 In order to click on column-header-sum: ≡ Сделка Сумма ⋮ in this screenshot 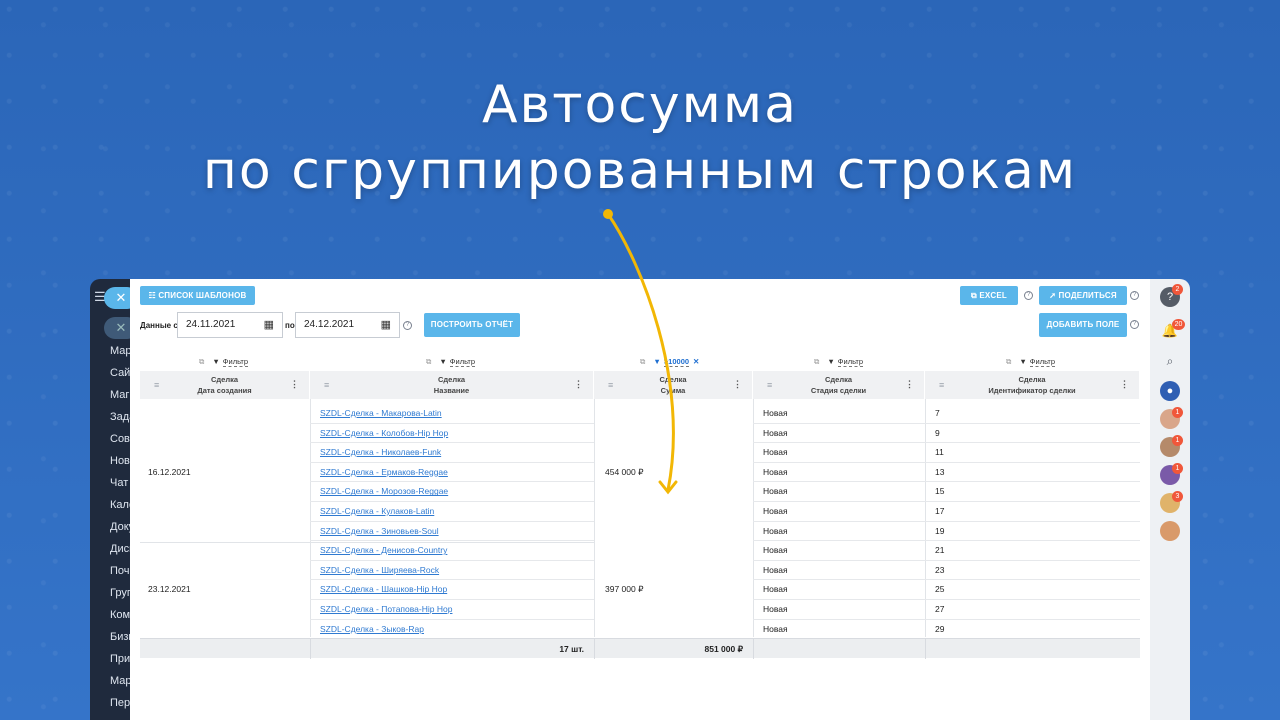, I will do `click(673, 385)`.